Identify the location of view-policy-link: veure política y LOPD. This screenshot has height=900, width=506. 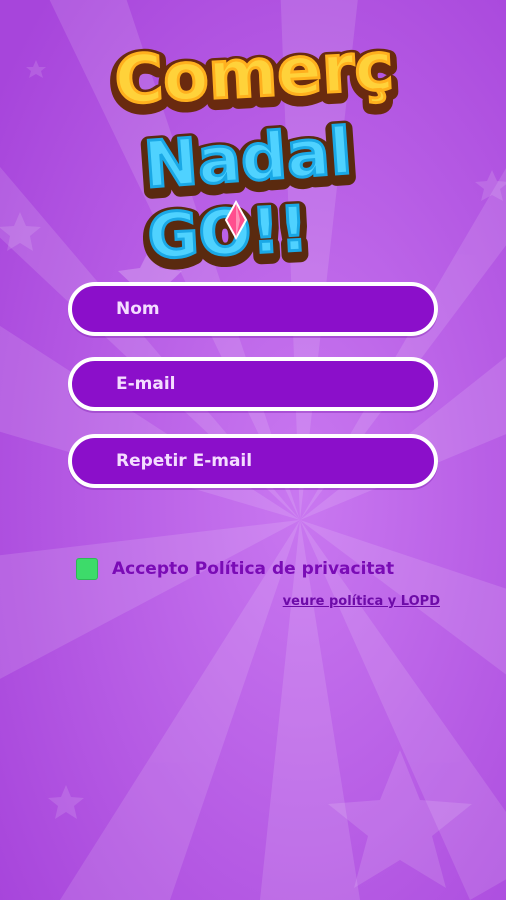
(361, 601).